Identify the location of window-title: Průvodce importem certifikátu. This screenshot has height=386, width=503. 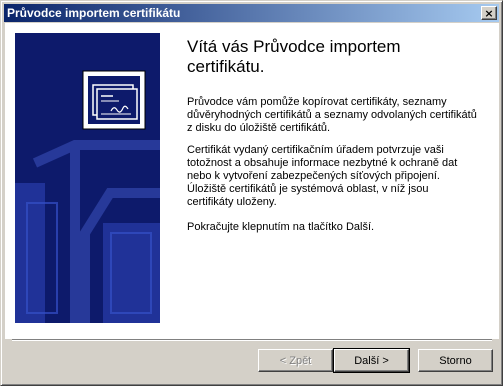
(94, 13).